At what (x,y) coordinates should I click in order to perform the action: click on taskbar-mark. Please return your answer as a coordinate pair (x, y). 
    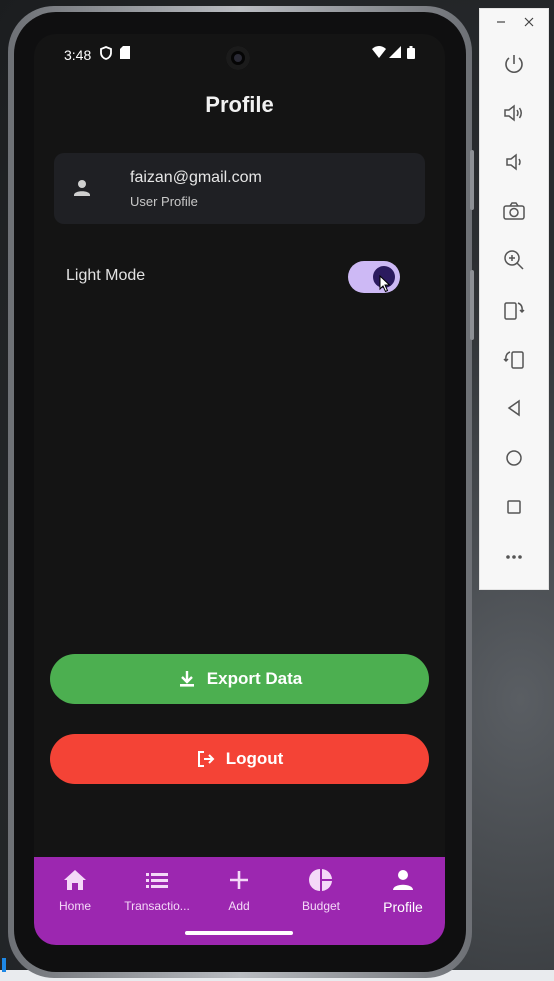
    Looking at the image, I should click on (4, 965).